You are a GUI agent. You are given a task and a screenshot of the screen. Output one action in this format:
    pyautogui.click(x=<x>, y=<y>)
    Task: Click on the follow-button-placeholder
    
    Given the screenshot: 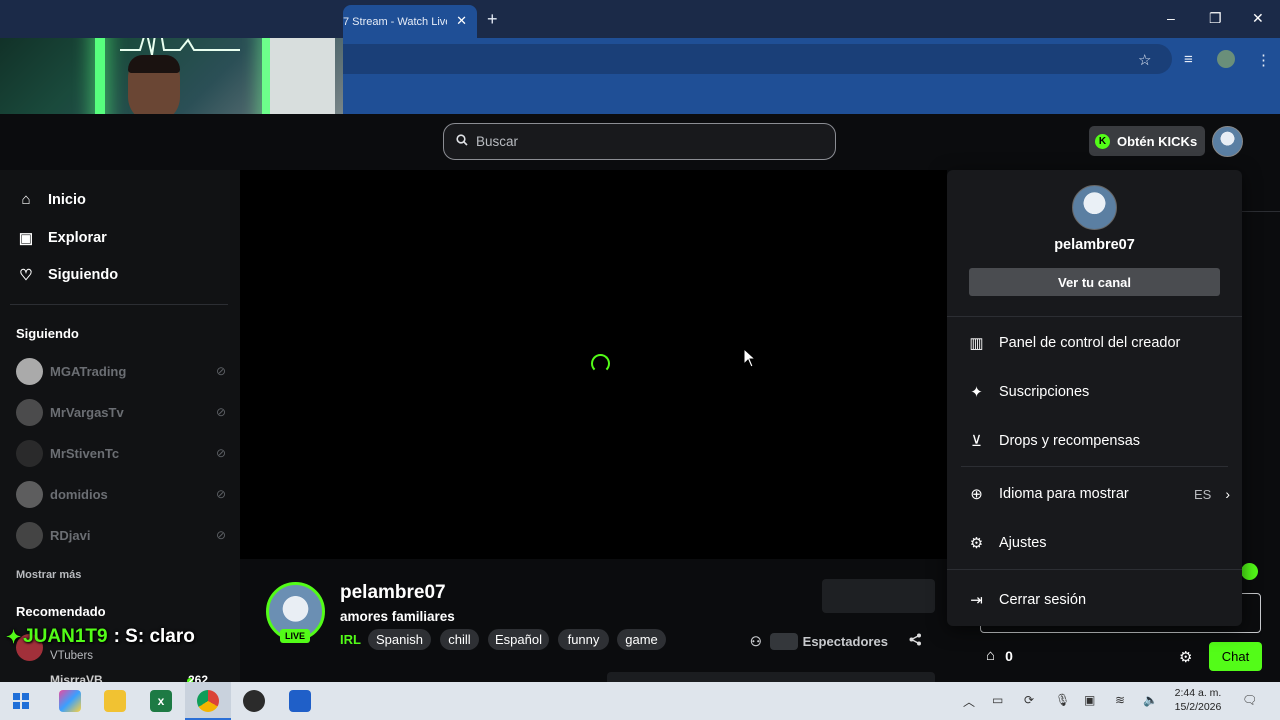 What is the action you would take?
    pyautogui.click(x=878, y=596)
    